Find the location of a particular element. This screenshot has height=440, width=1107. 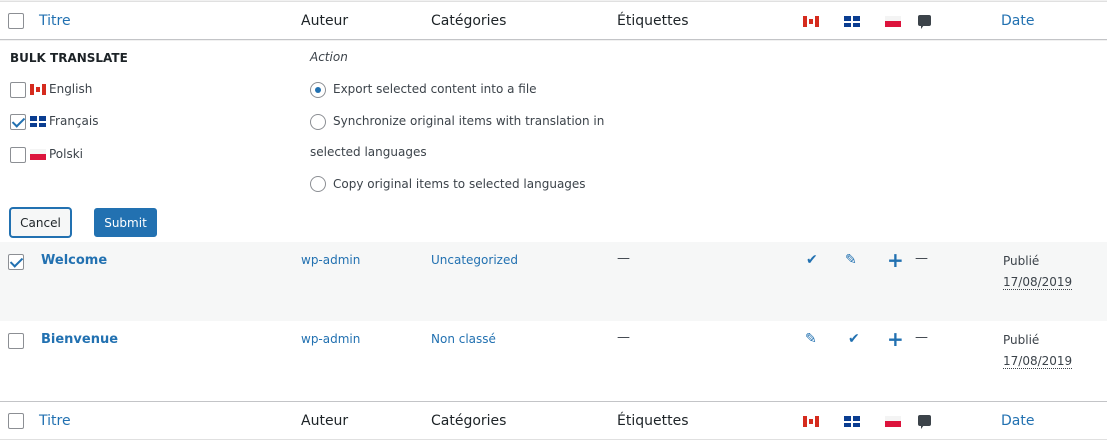

radio-synchronize is located at coordinates (318, 122).